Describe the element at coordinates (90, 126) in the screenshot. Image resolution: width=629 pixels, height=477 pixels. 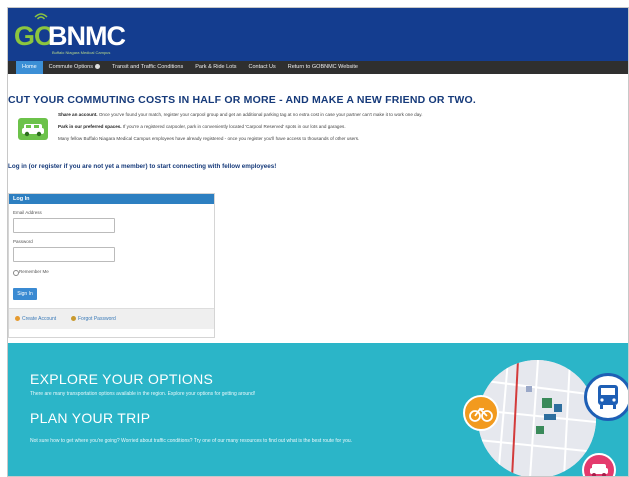
I see `benefit-title: Park in our preferred spaces.` at that location.